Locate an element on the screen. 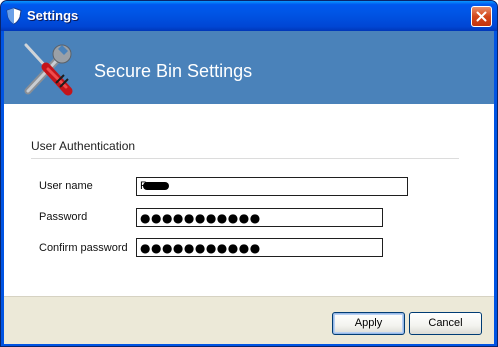 This screenshot has width=498, height=347. confirm-password-value: ●●●●●●●●●●● is located at coordinates (200, 248).